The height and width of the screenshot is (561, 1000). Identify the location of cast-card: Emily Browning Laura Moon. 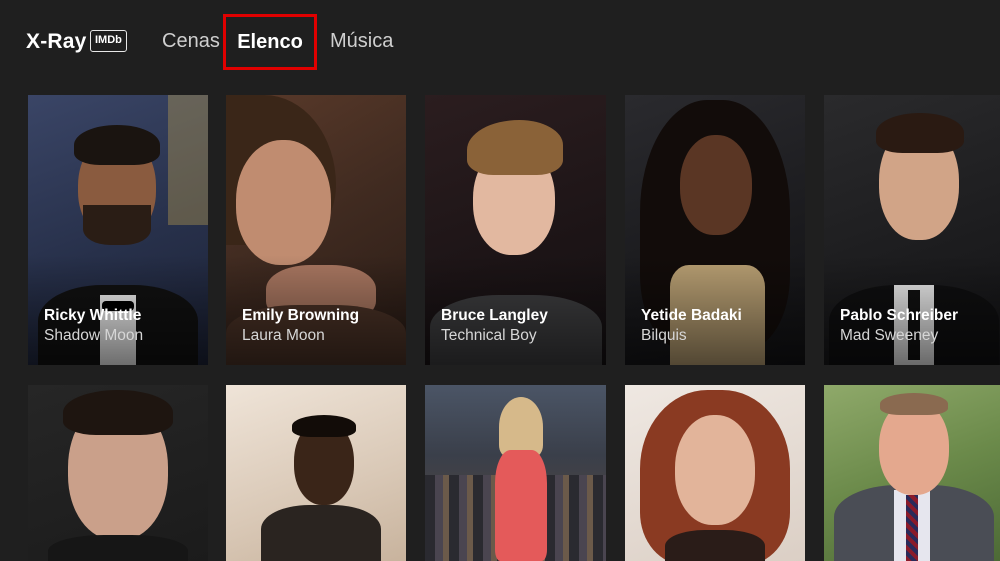
(316, 230).